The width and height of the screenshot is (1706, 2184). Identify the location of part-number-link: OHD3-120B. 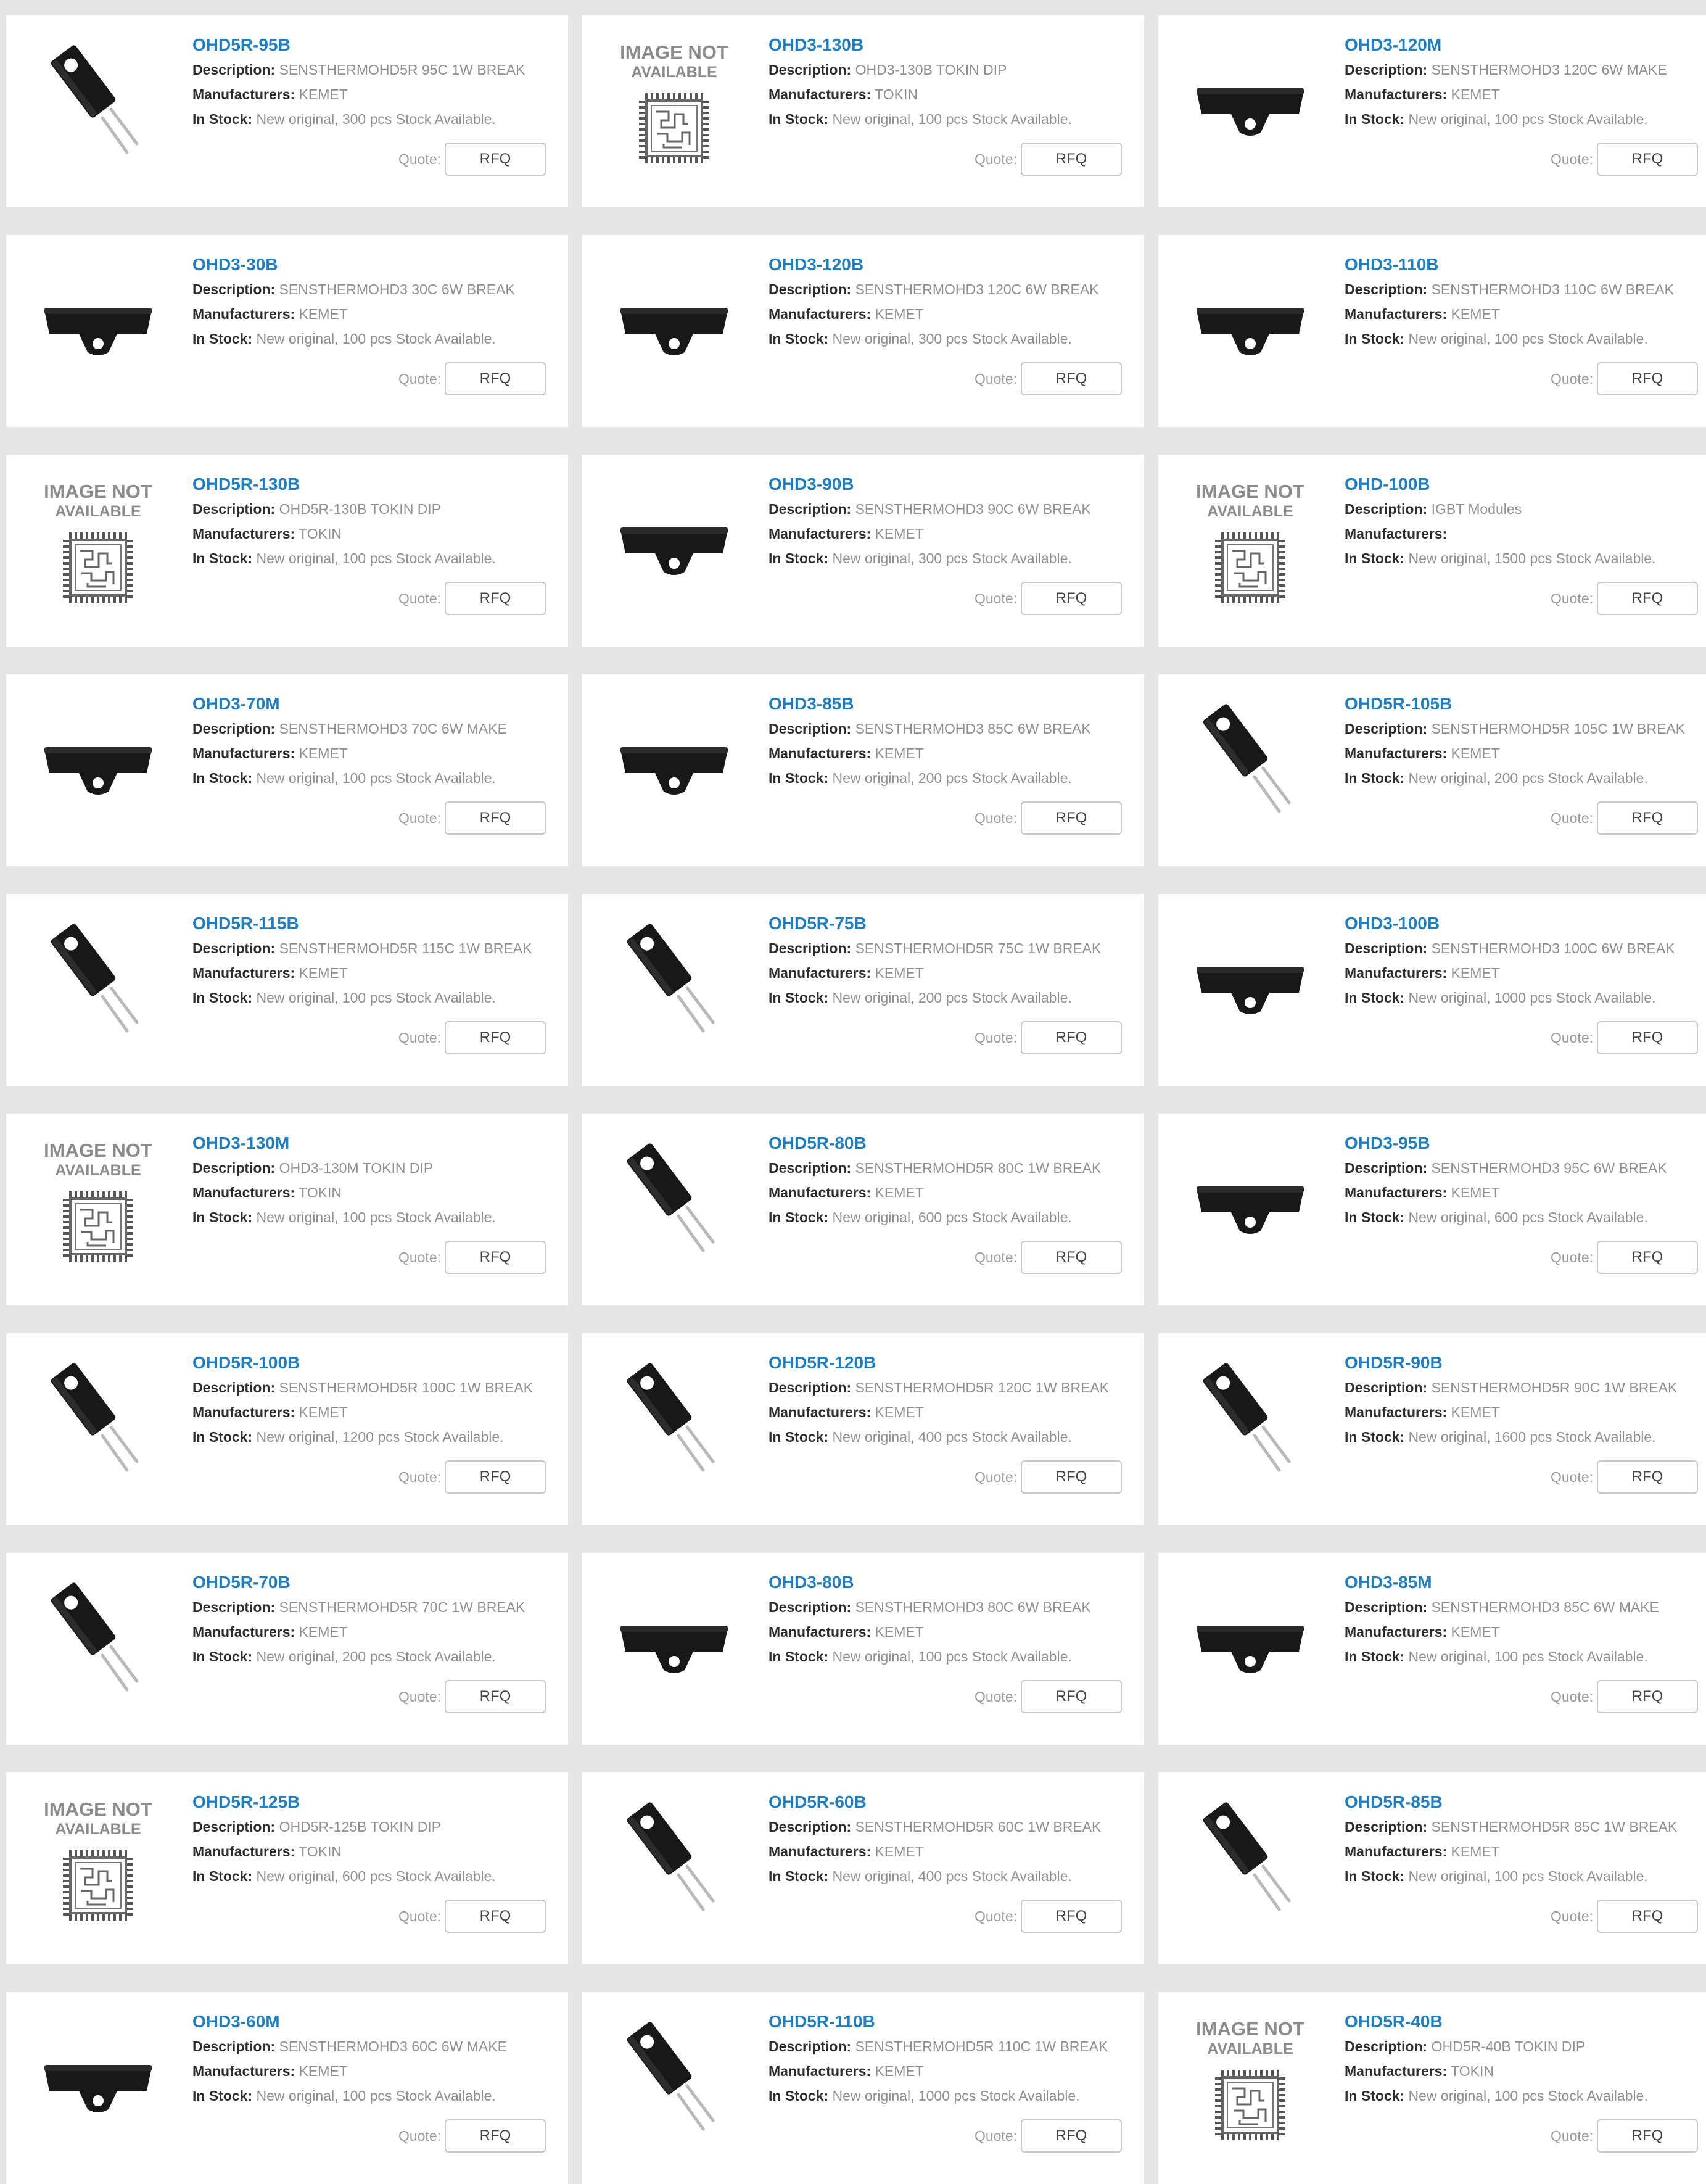
(956, 265).